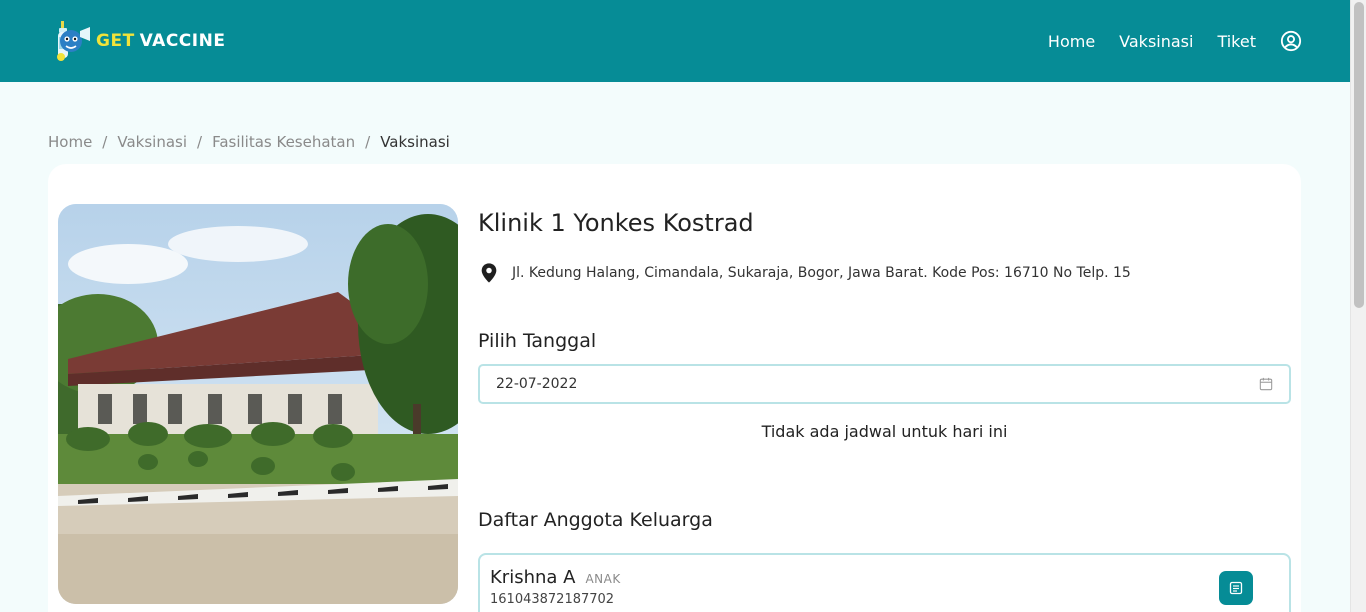 Image resolution: width=1366 pixels, height=612 pixels. I want to click on family-member-card: Krishna A ANAK 161043872187702, so click(884, 582).